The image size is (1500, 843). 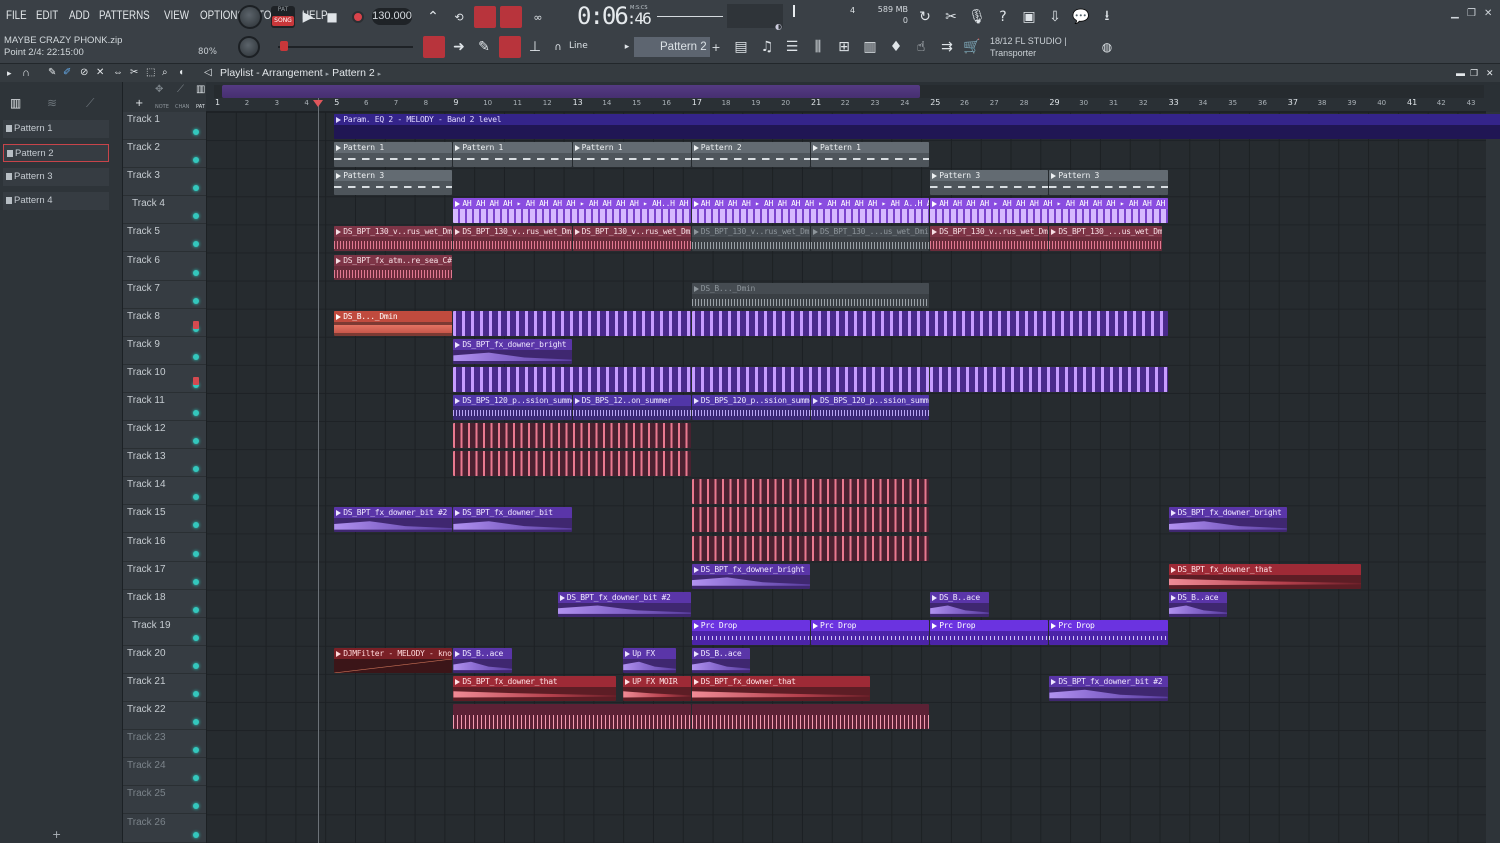 I want to click on restore-icon: ❐, so click(x=1471, y=13).